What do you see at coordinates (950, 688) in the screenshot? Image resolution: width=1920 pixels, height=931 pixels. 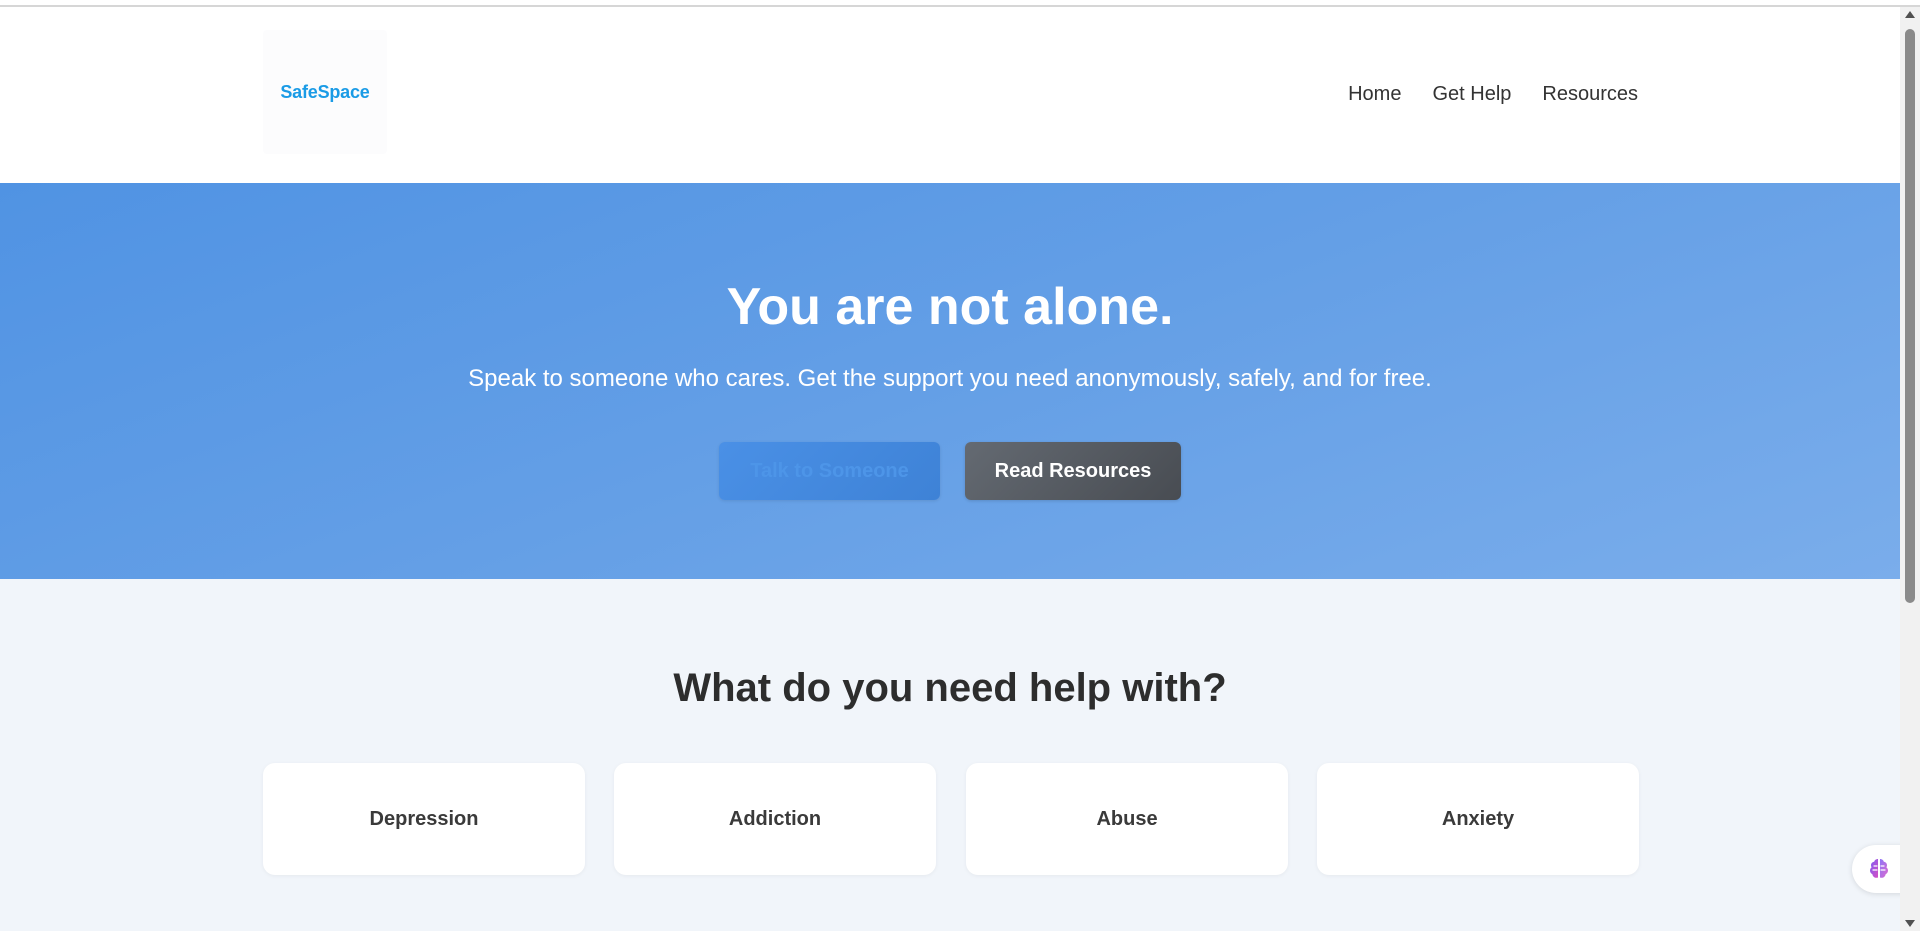 I see `help-section-title: What do you need help with?` at bounding box center [950, 688].